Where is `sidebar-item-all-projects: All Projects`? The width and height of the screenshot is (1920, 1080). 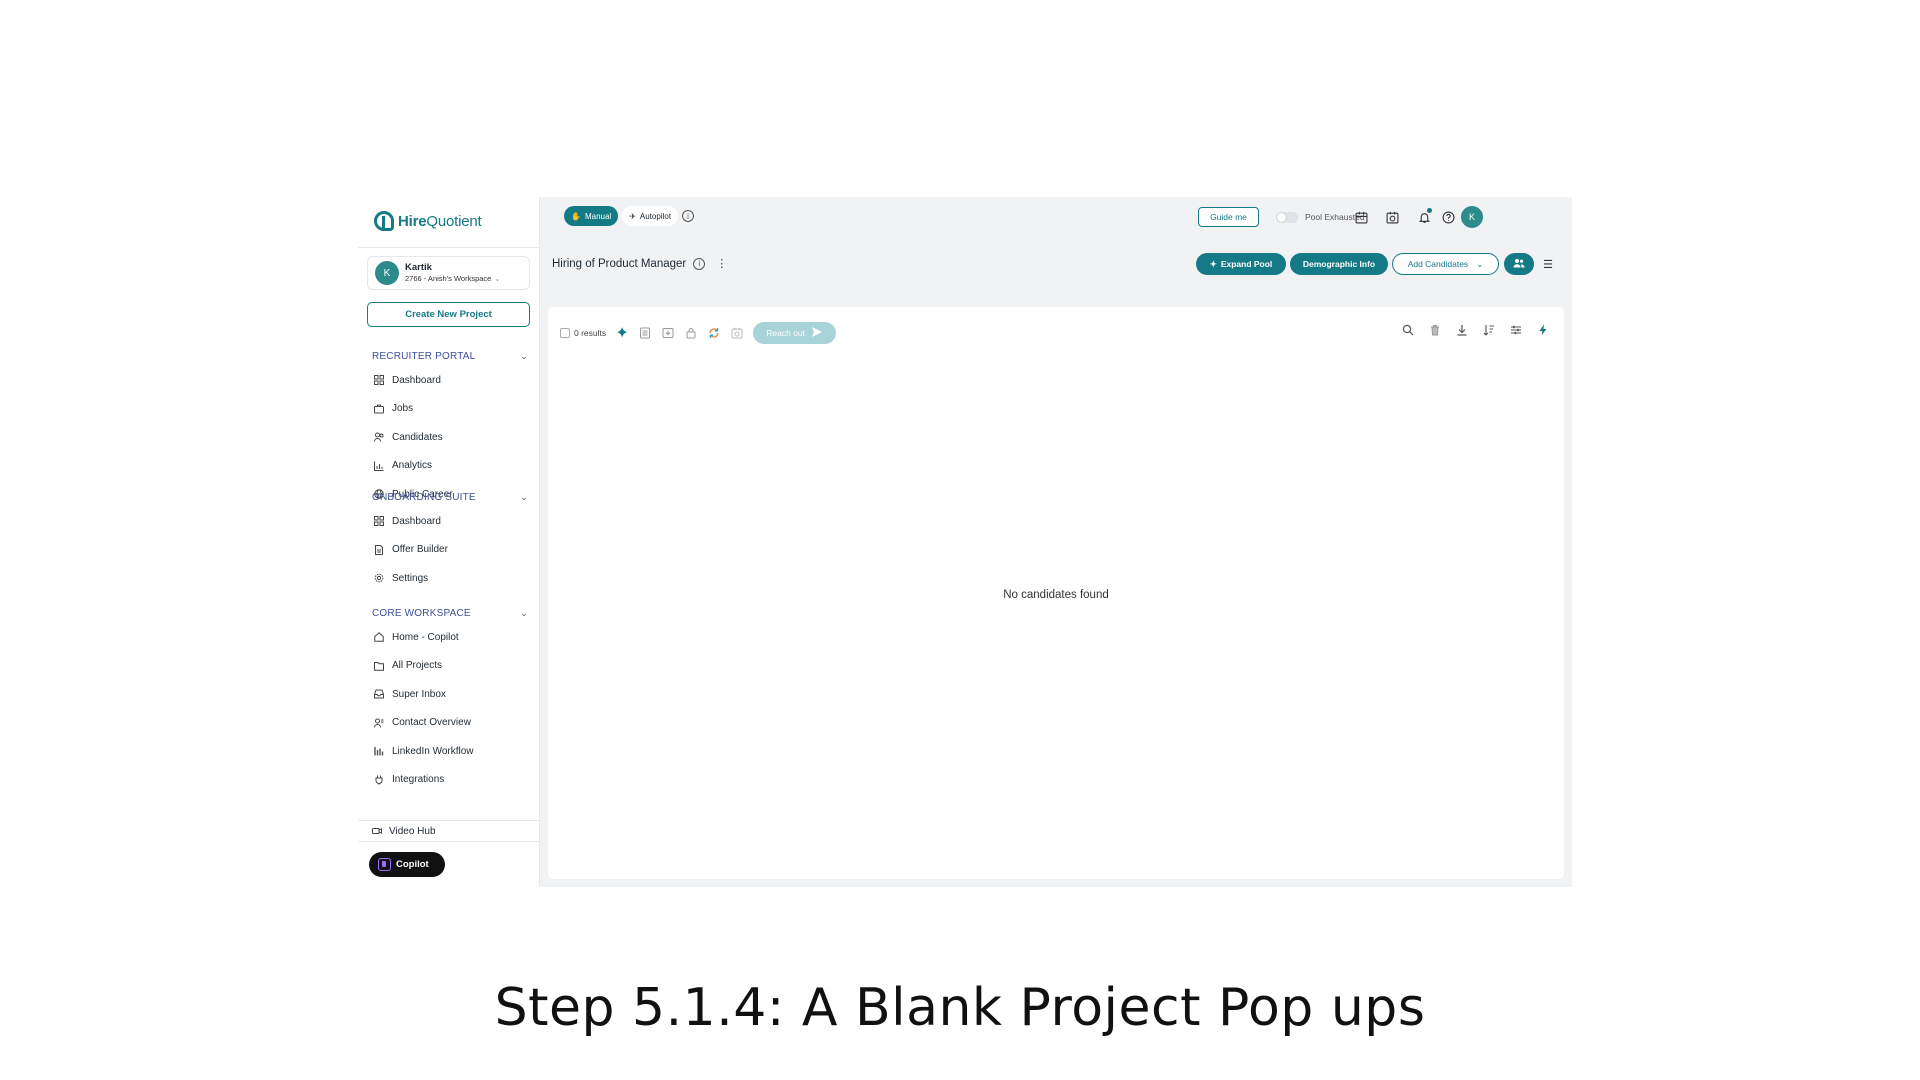
sidebar-item-all-projects: All Projects is located at coordinates (449, 666).